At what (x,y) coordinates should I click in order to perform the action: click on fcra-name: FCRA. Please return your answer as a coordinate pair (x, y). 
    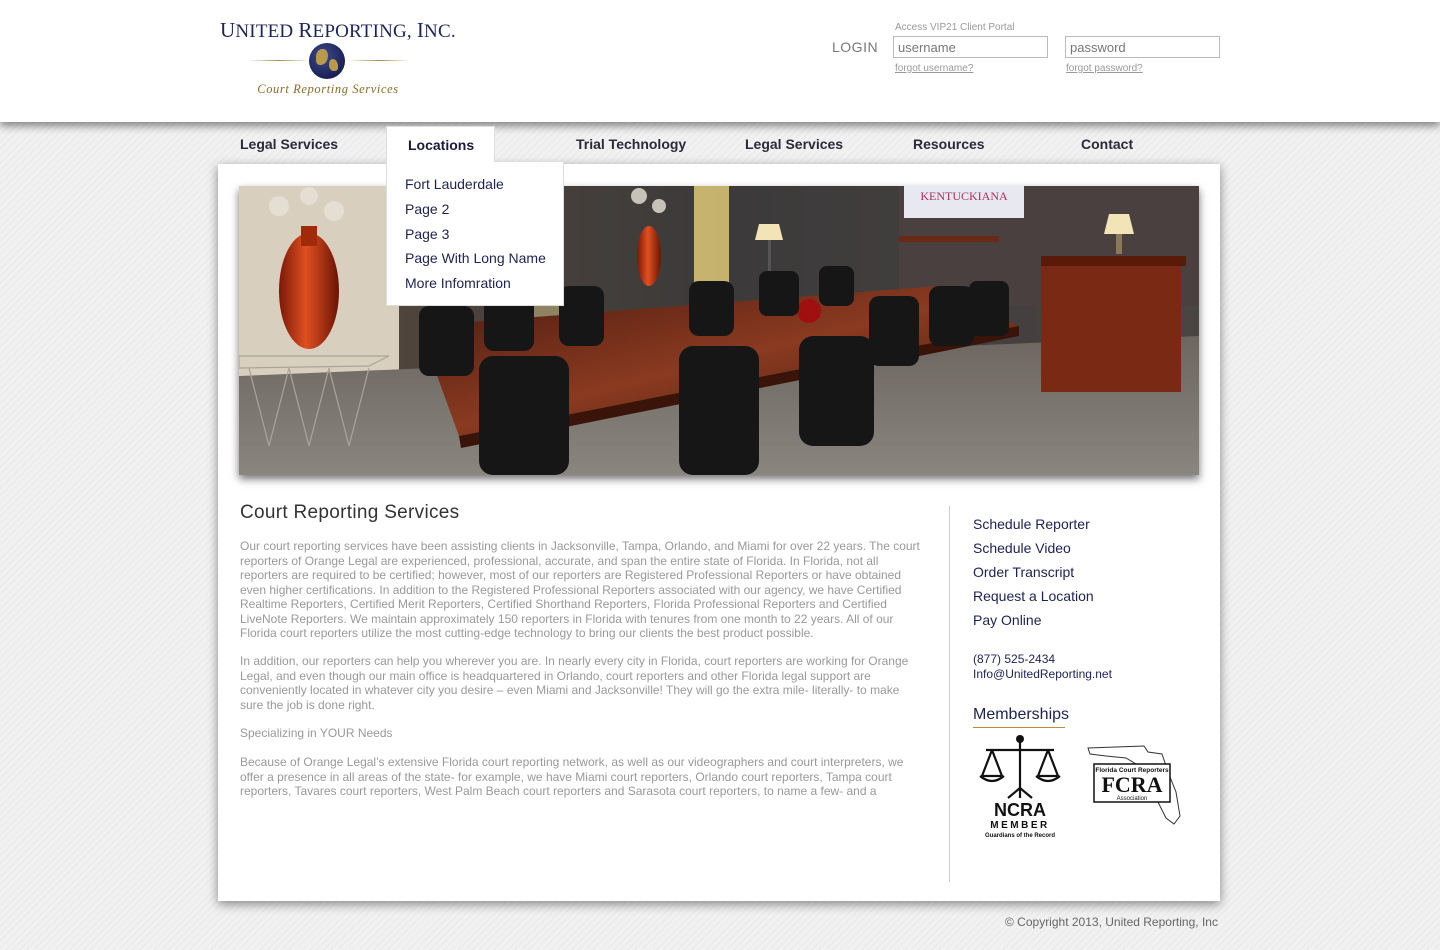
    Looking at the image, I should click on (1131, 784).